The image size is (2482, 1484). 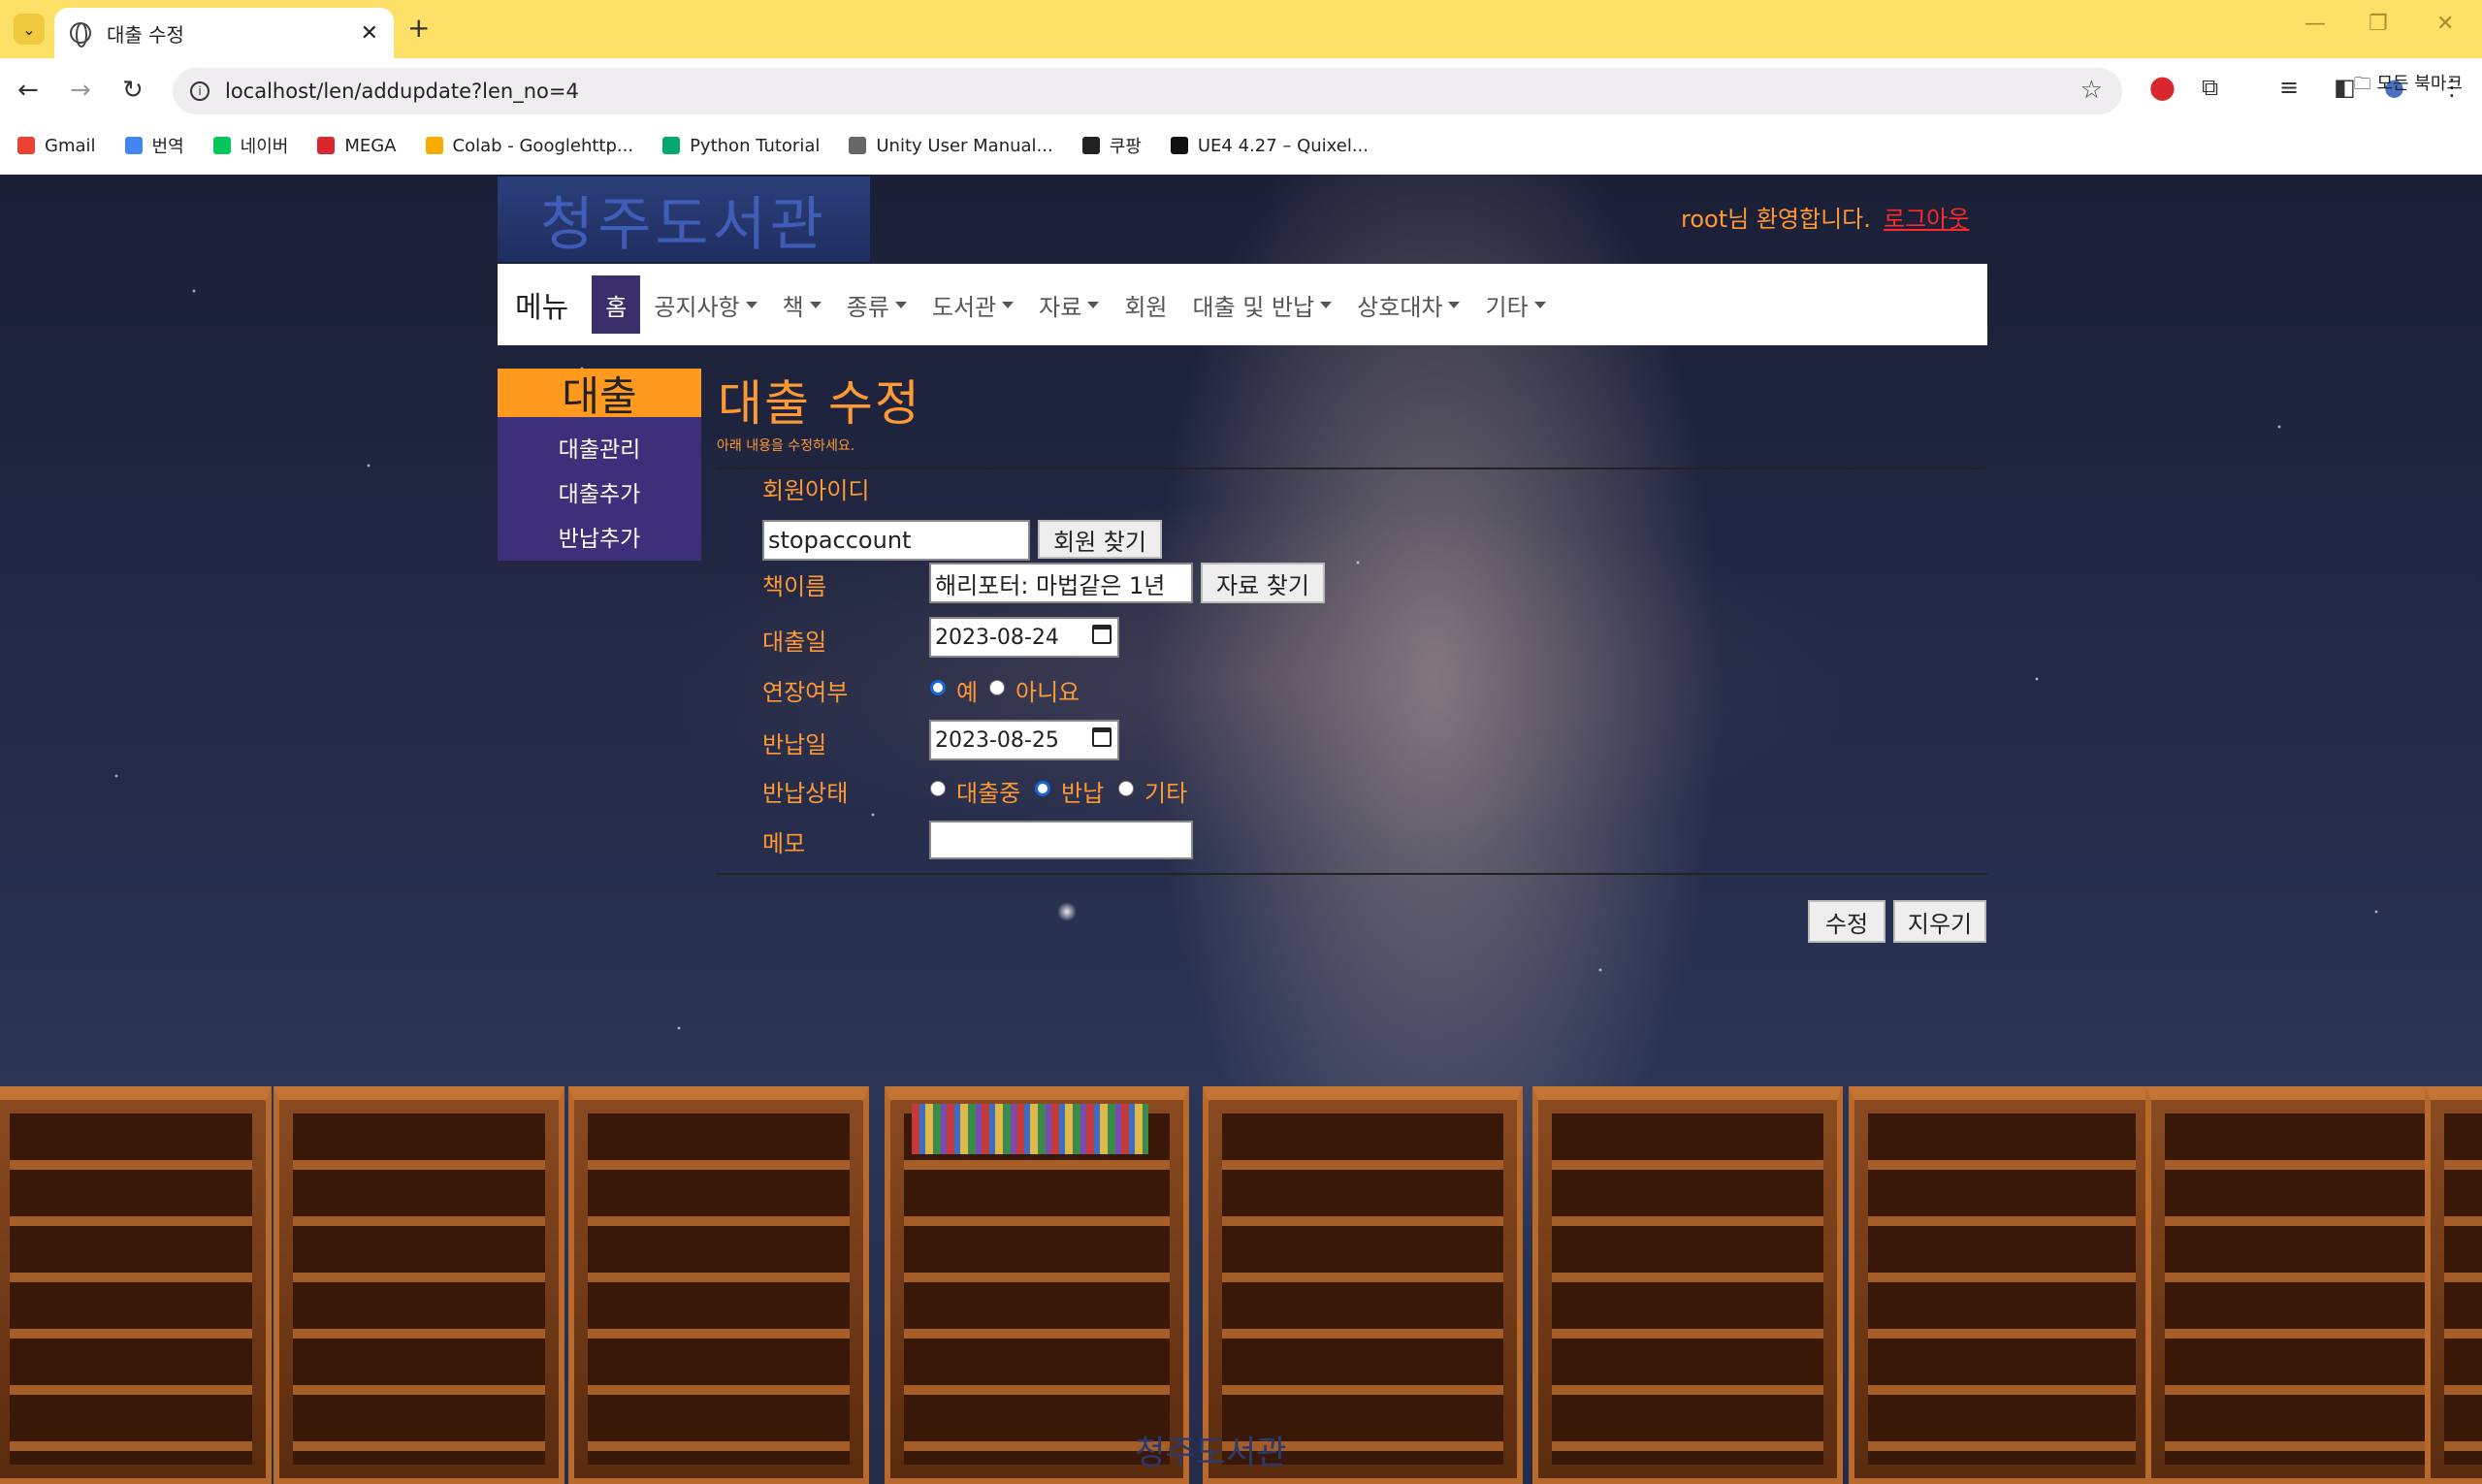 I want to click on submit-button: 수정, so click(x=1847, y=921).